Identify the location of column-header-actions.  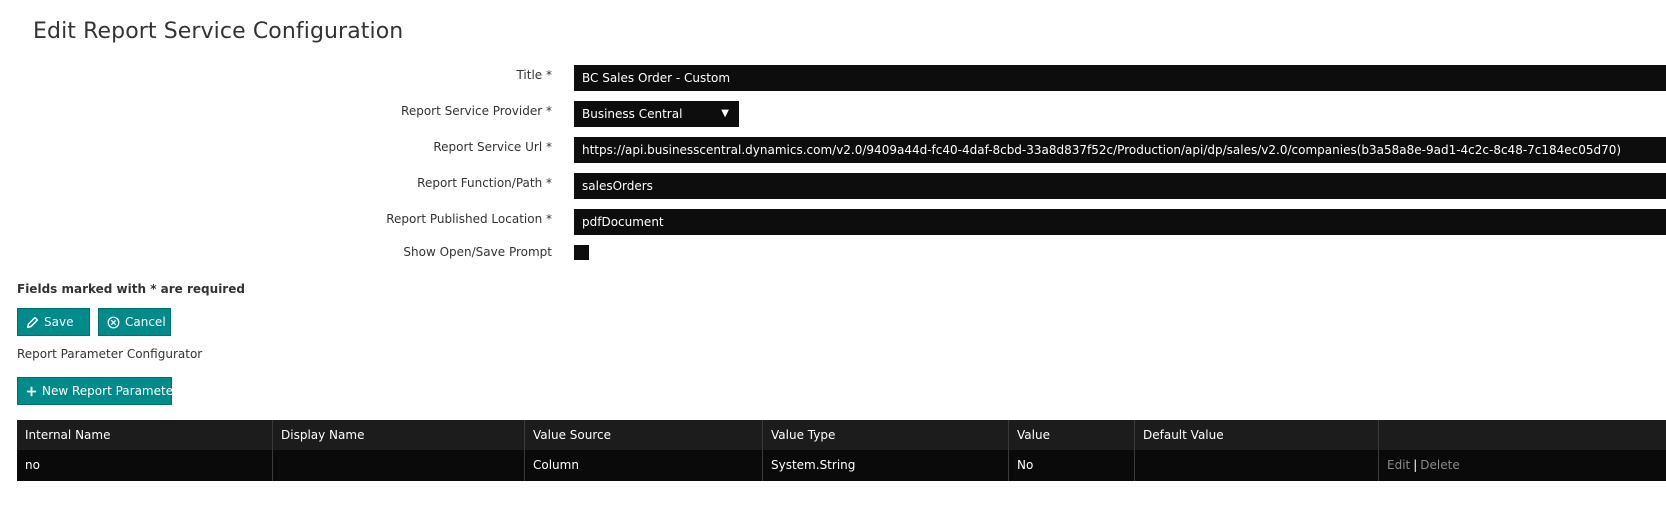
(1522, 435).